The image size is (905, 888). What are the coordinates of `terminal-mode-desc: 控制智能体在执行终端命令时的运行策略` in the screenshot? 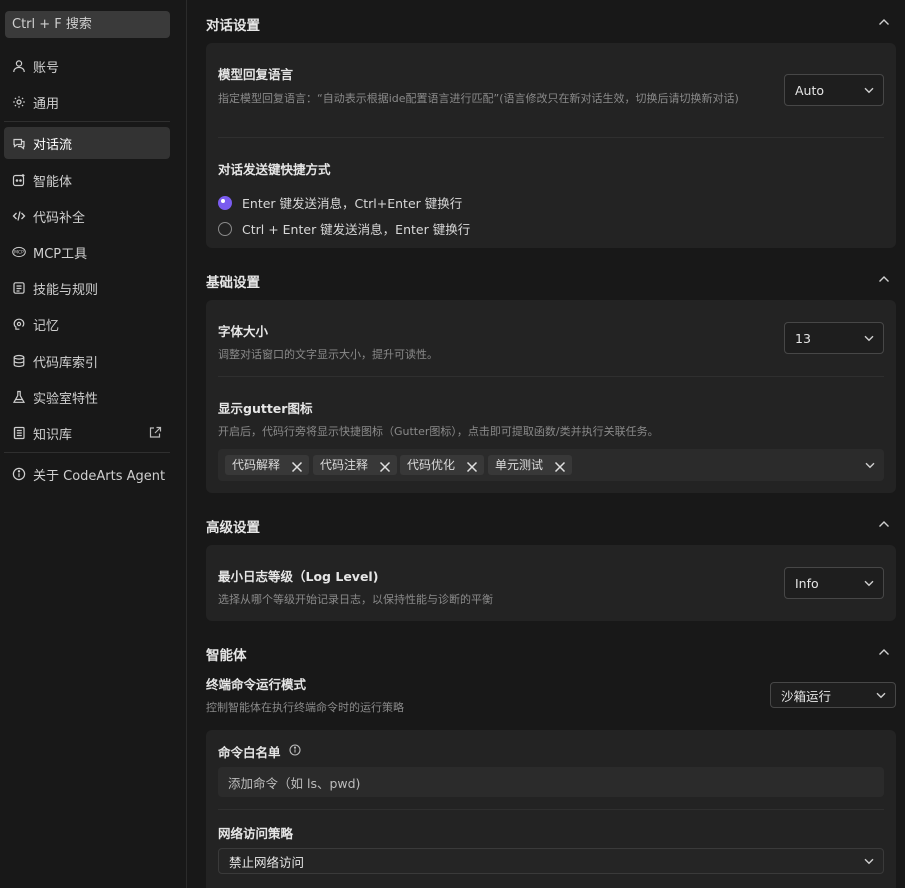 It's located at (305, 707).